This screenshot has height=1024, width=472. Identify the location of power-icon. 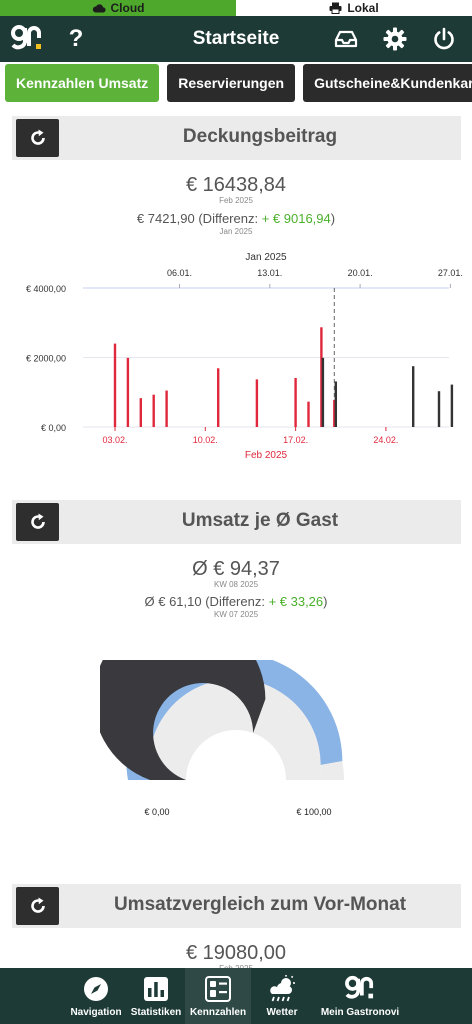
(444, 38).